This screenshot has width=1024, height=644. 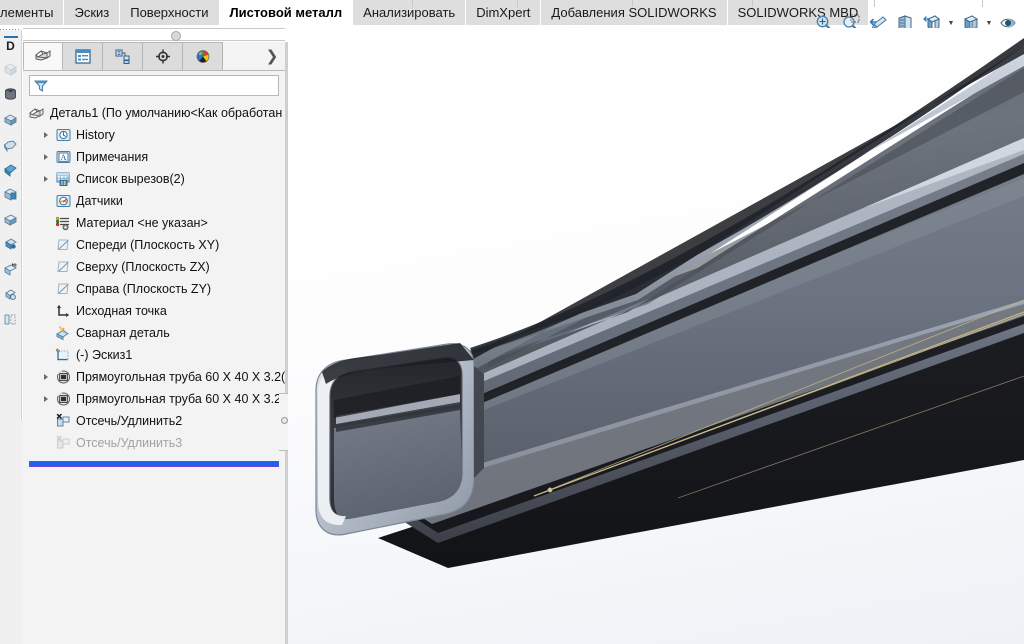 I want to click on svg-text: A, so click(x=63, y=157).